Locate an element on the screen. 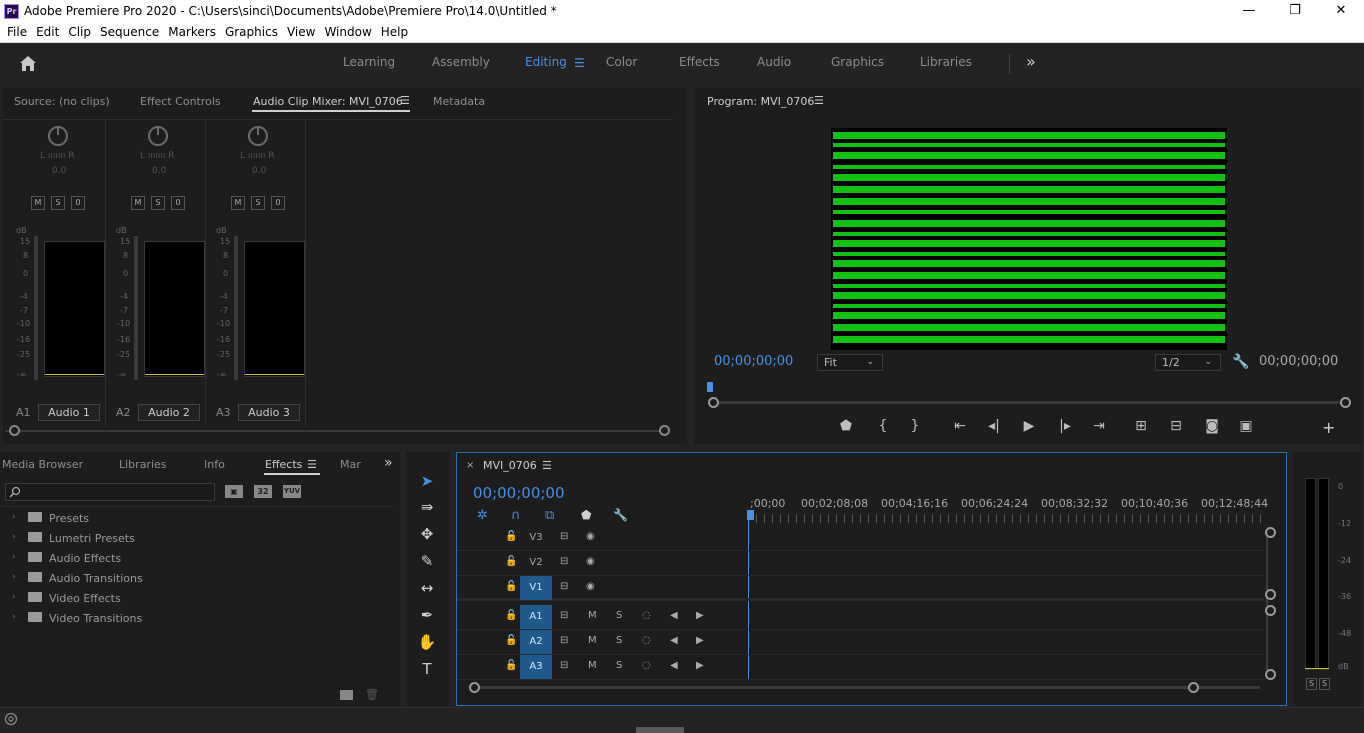  overwrite-icon: ⊟ is located at coordinates (1176, 426).